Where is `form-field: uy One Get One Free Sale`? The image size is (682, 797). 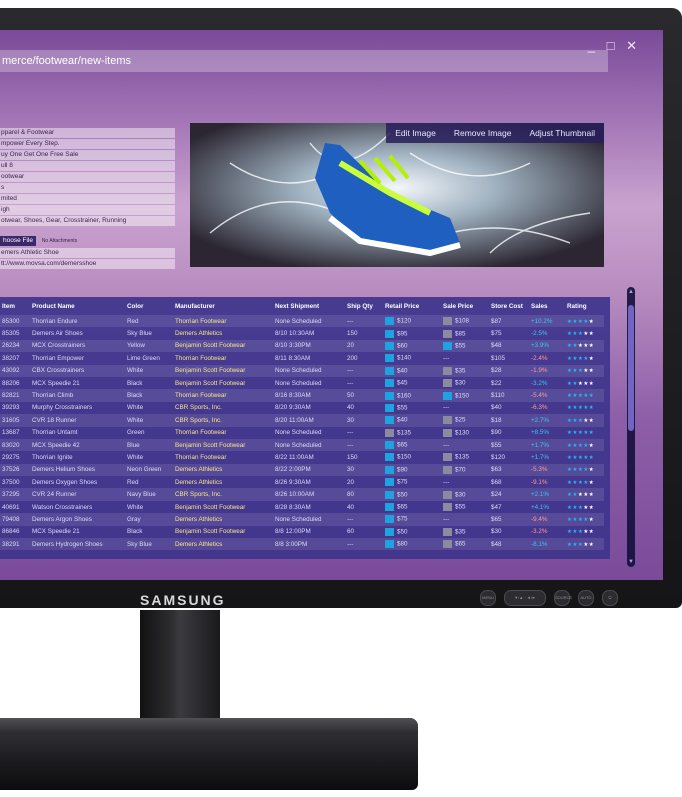 form-field: uy One Get One Free Sale is located at coordinates (87, 155).